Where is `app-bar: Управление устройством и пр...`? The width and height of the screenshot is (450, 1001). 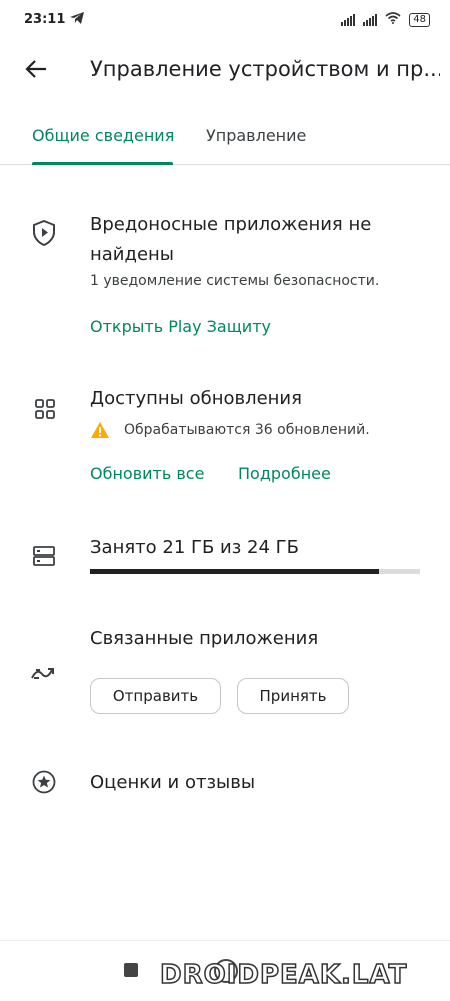 app-bar: Управление устройством и пр... is located at coordinates (225, 70).